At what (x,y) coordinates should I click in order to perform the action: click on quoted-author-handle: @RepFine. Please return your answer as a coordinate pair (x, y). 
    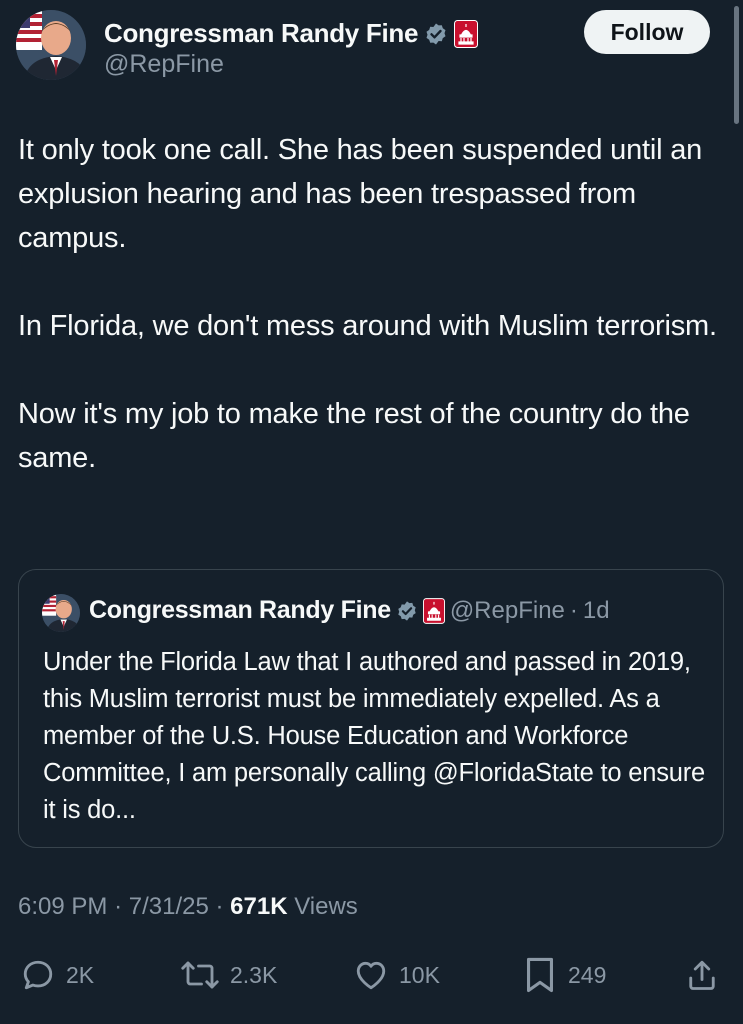
    Looking at the image, I should click on (507, 610).